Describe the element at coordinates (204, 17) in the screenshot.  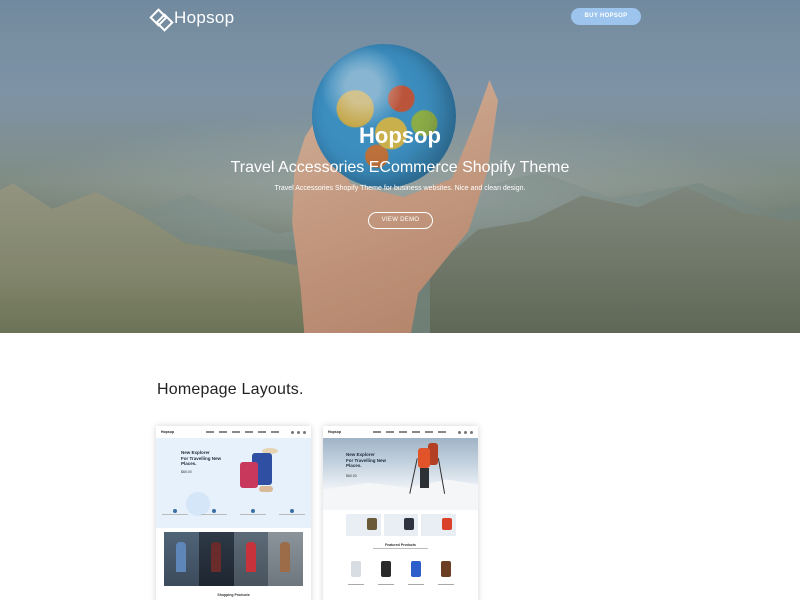
I see `logo-text: Hopsop` at that location.